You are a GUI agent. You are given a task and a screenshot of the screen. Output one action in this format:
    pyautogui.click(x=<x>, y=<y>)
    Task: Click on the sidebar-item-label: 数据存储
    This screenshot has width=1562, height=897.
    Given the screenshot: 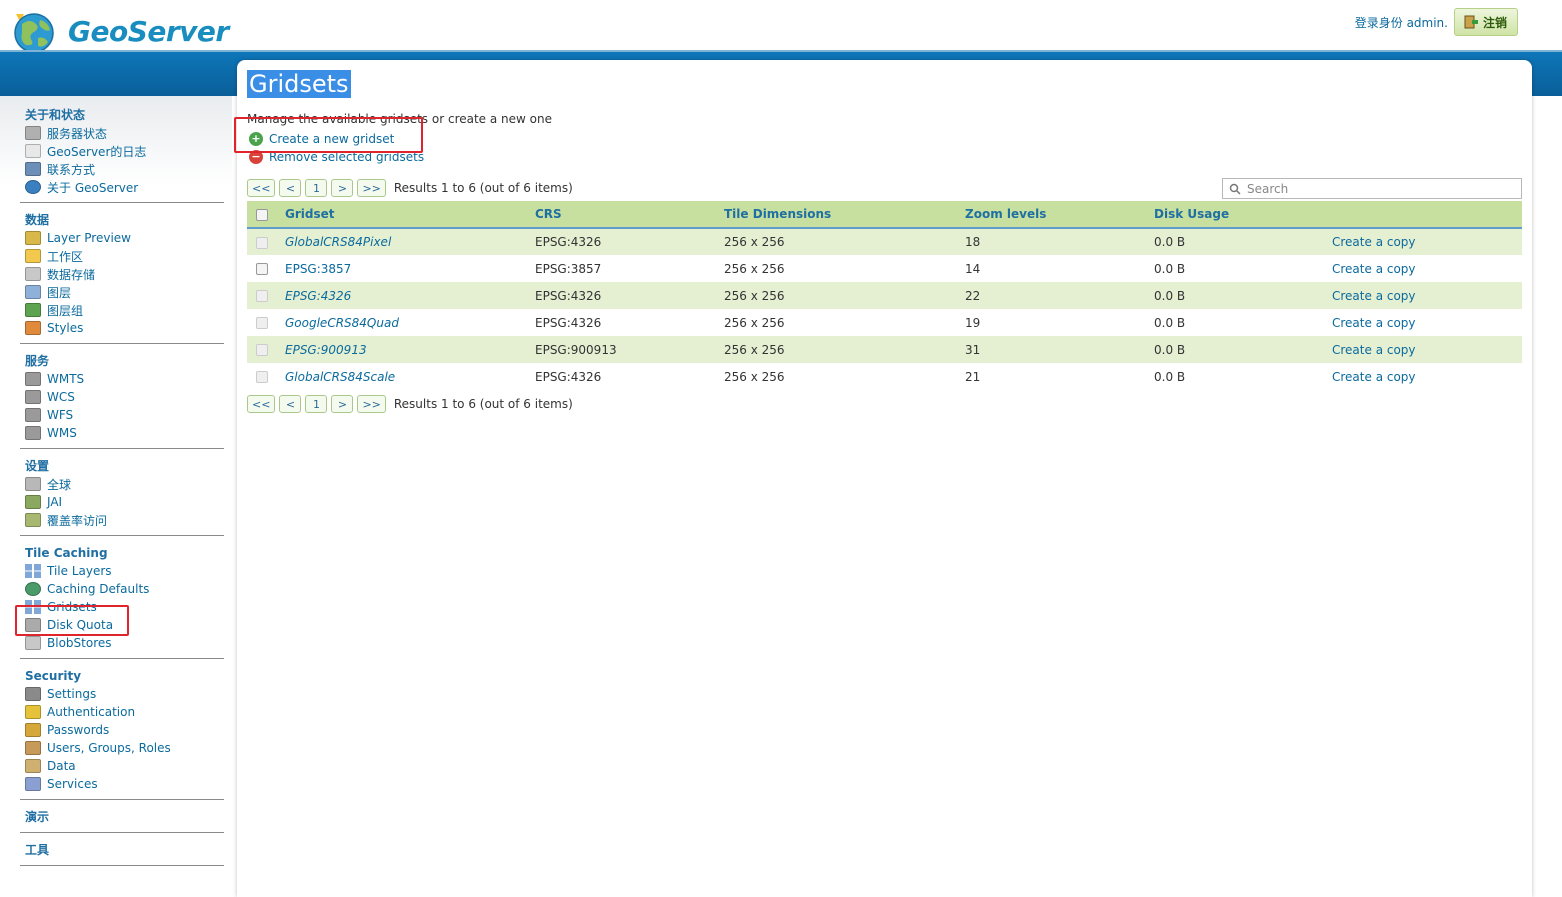 What is the action you would take?
    pyautogui.click(x=71, y=274)
    